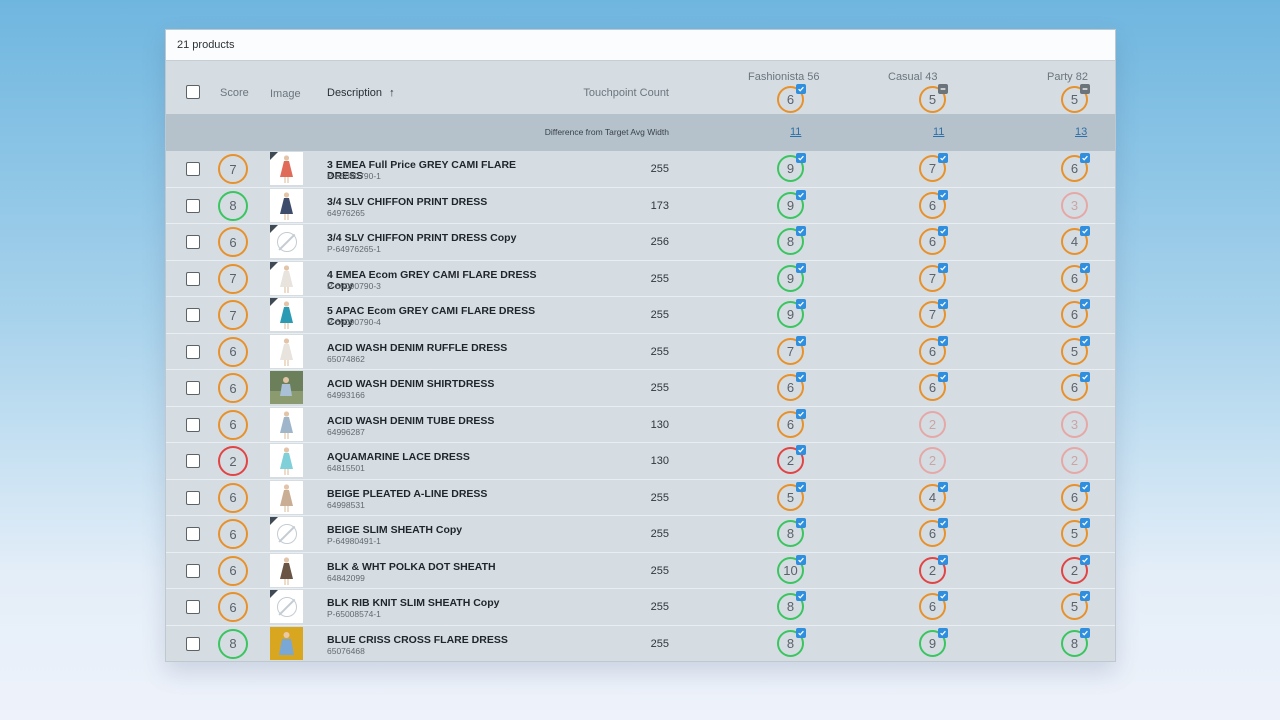 This screenshot has width=1280, height=720. I want to click on product-name: BEIGE SLIM SHEATH Copy, so click(439, 530).